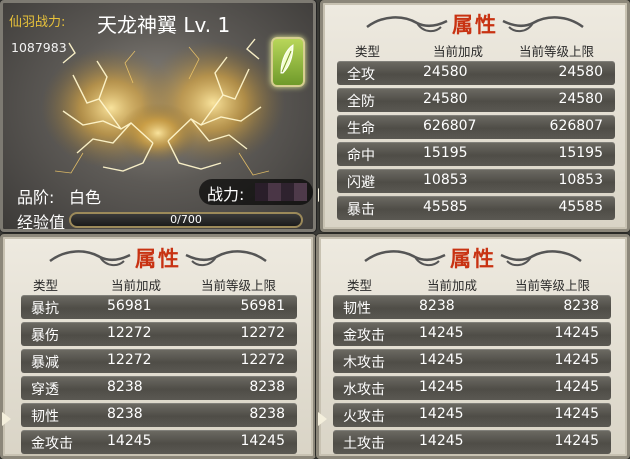 The height and width of the screenshot is (459, 630). Describe the element at coordinates (85, 197) in the screenshot. I see `quality-value: 白色` at that location.